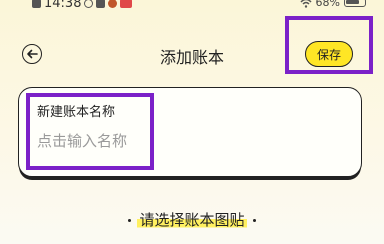  I want to click on status-left: 14:38, so click(82, 5).